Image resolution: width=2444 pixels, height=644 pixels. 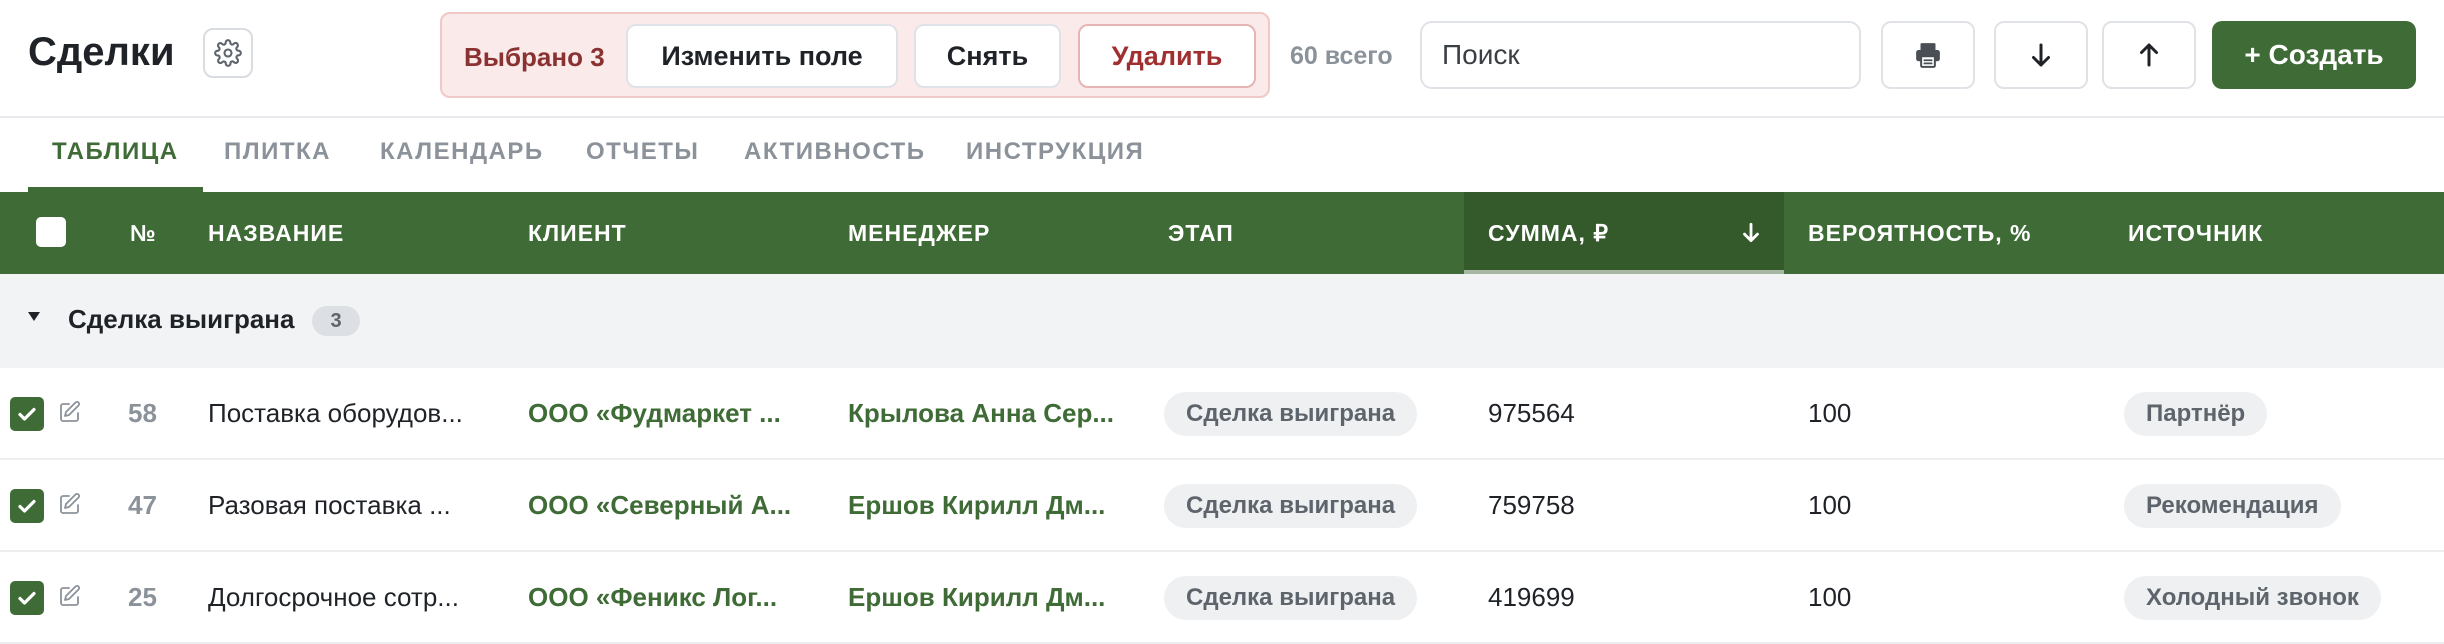 I want to click on sort-descending-button, so click(x=2041, y=55).